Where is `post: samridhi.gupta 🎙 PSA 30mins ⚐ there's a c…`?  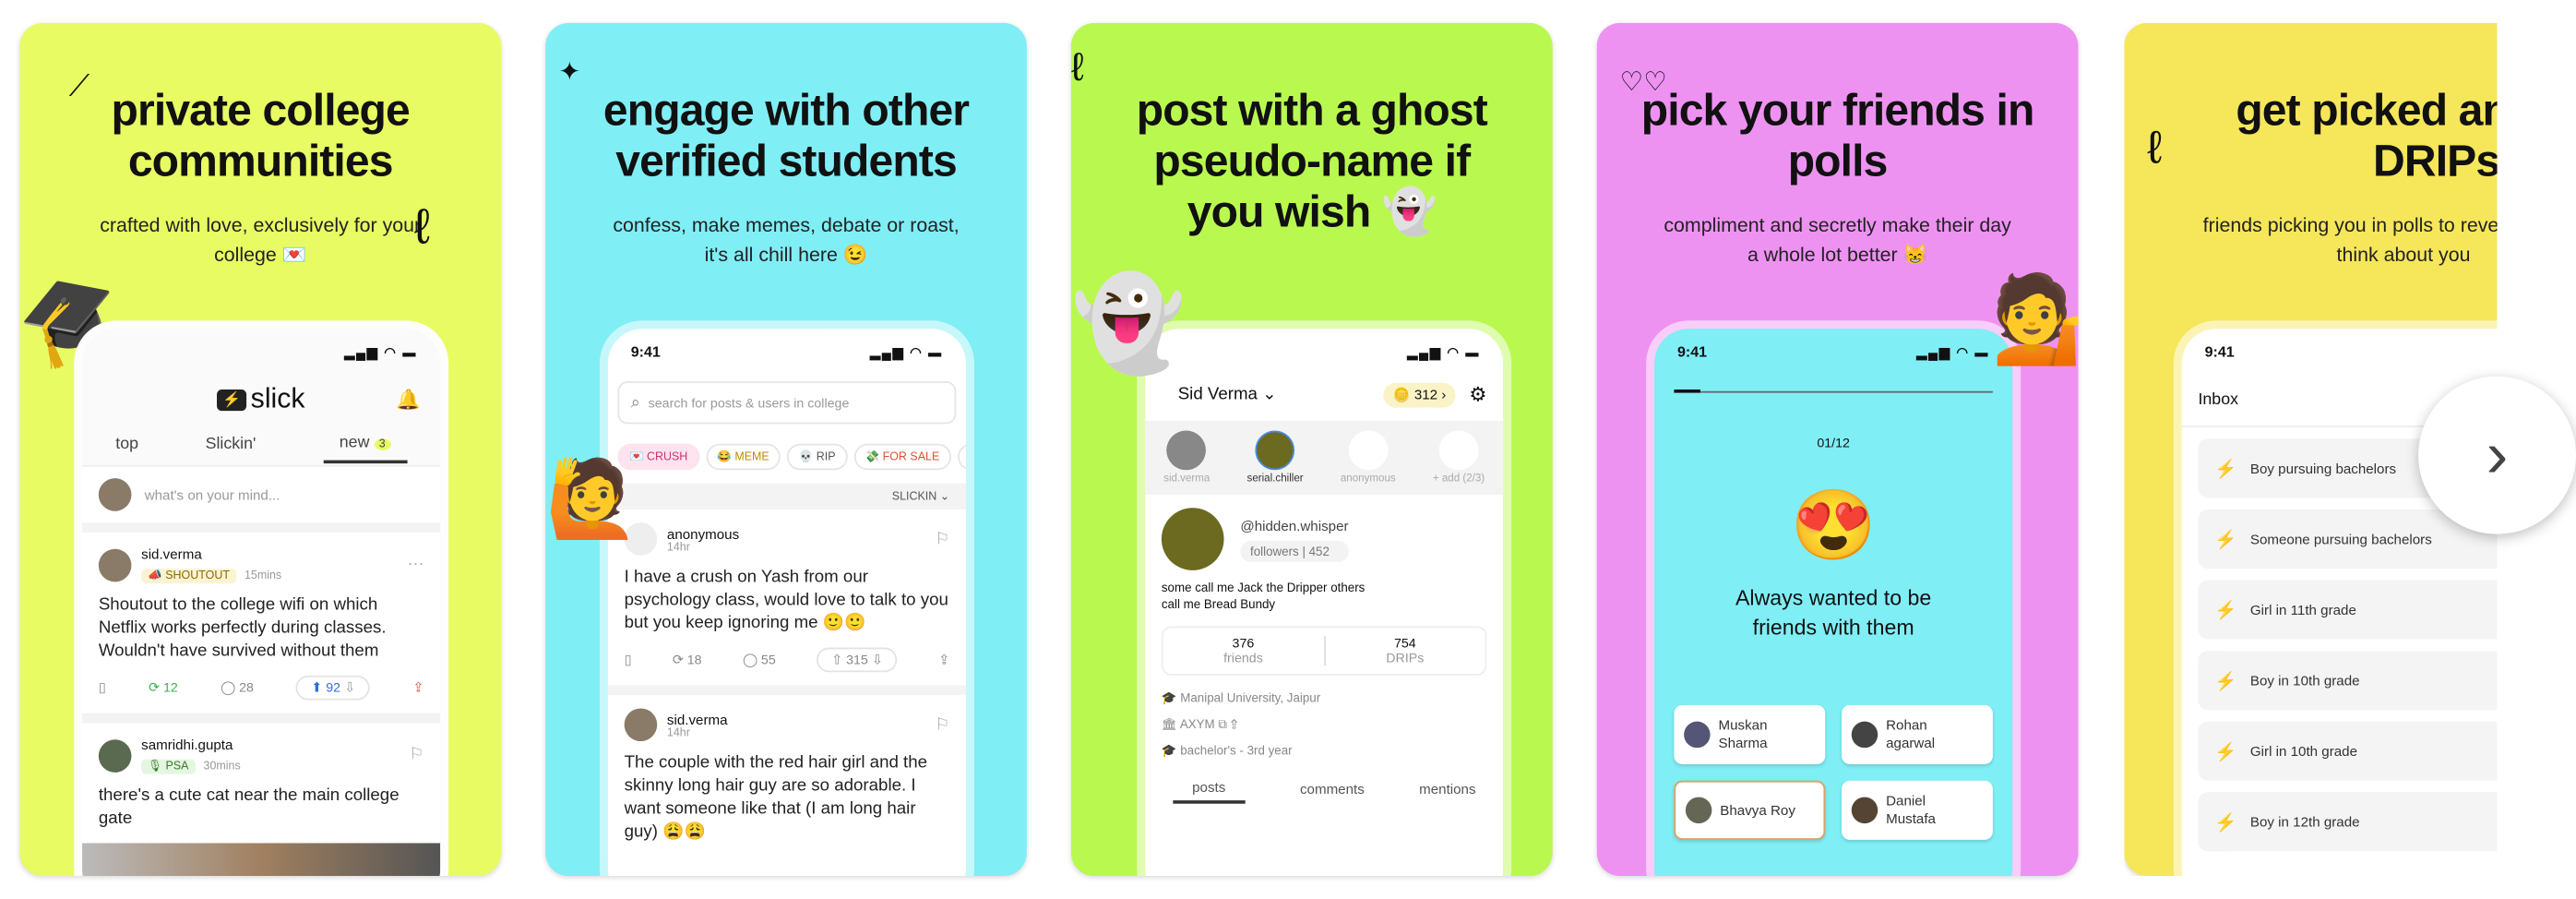
post: samridhi.gupta 🎙 PSA 30mins ⚐ there's a c… is located at coordinates (261, 795).